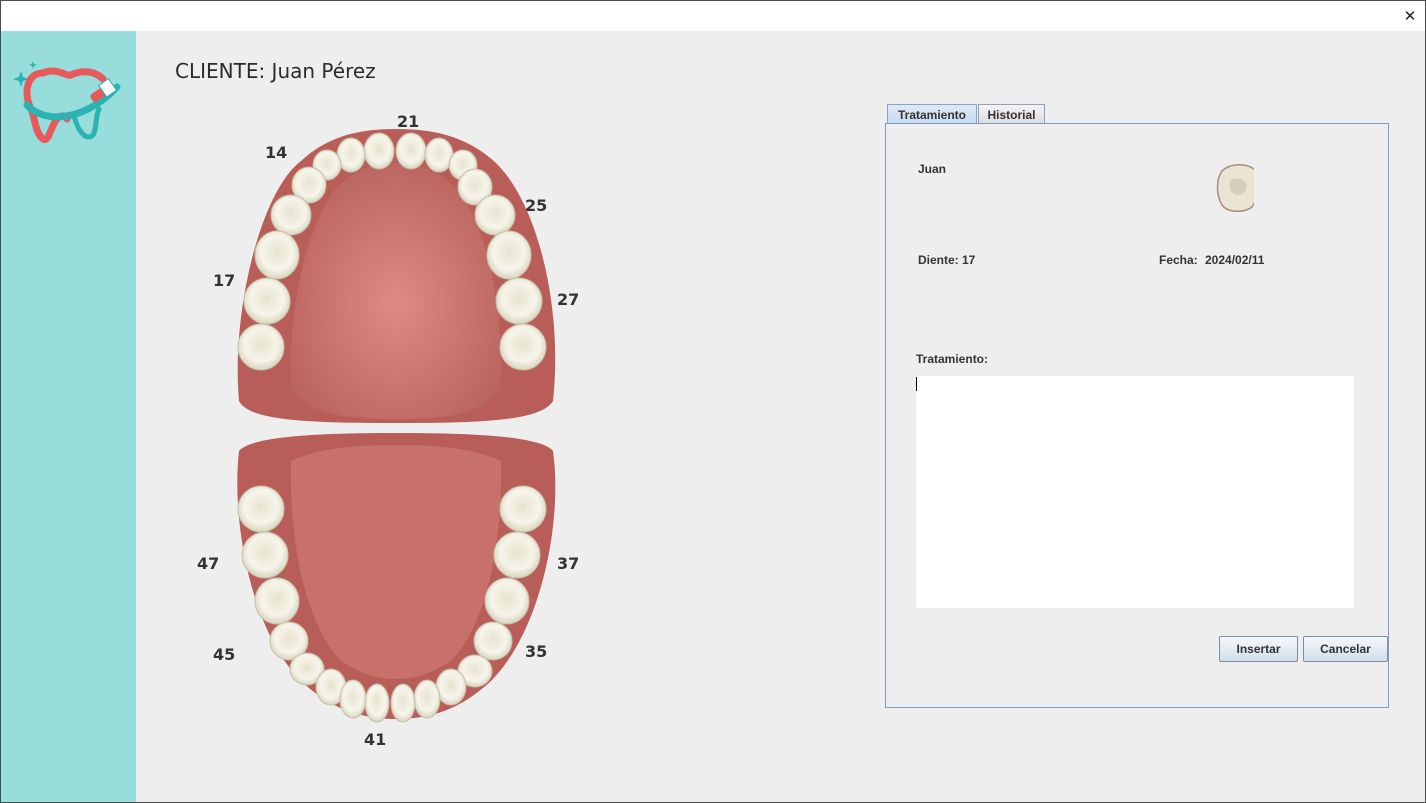 This screenshot has height=803, width=1426. I want to click on client-title: CLIENTE: Juan Pérez, so click(275, 71).